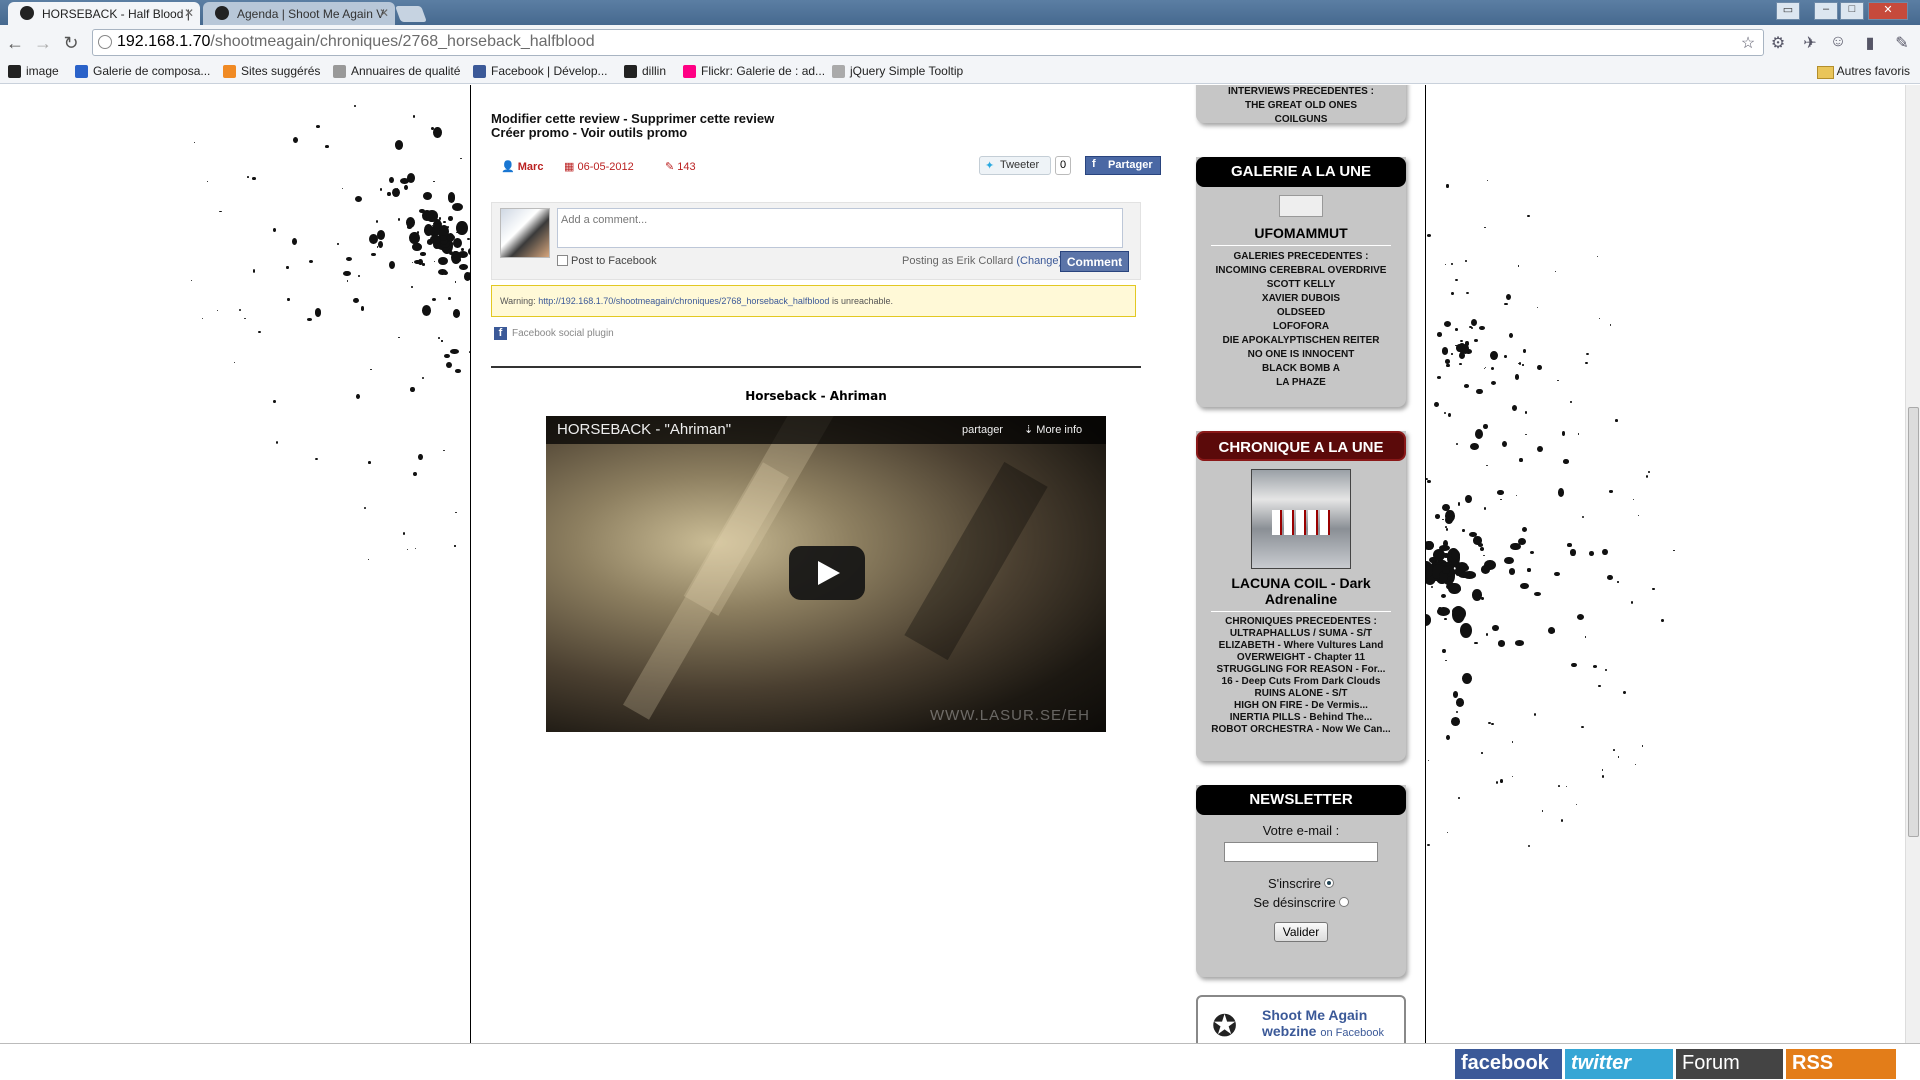 The width and height of the screenshot is (1920, 1080). Describe the element at coordinates (1329, 883) in the screenshot. I see `subscribe-radio` at that location.